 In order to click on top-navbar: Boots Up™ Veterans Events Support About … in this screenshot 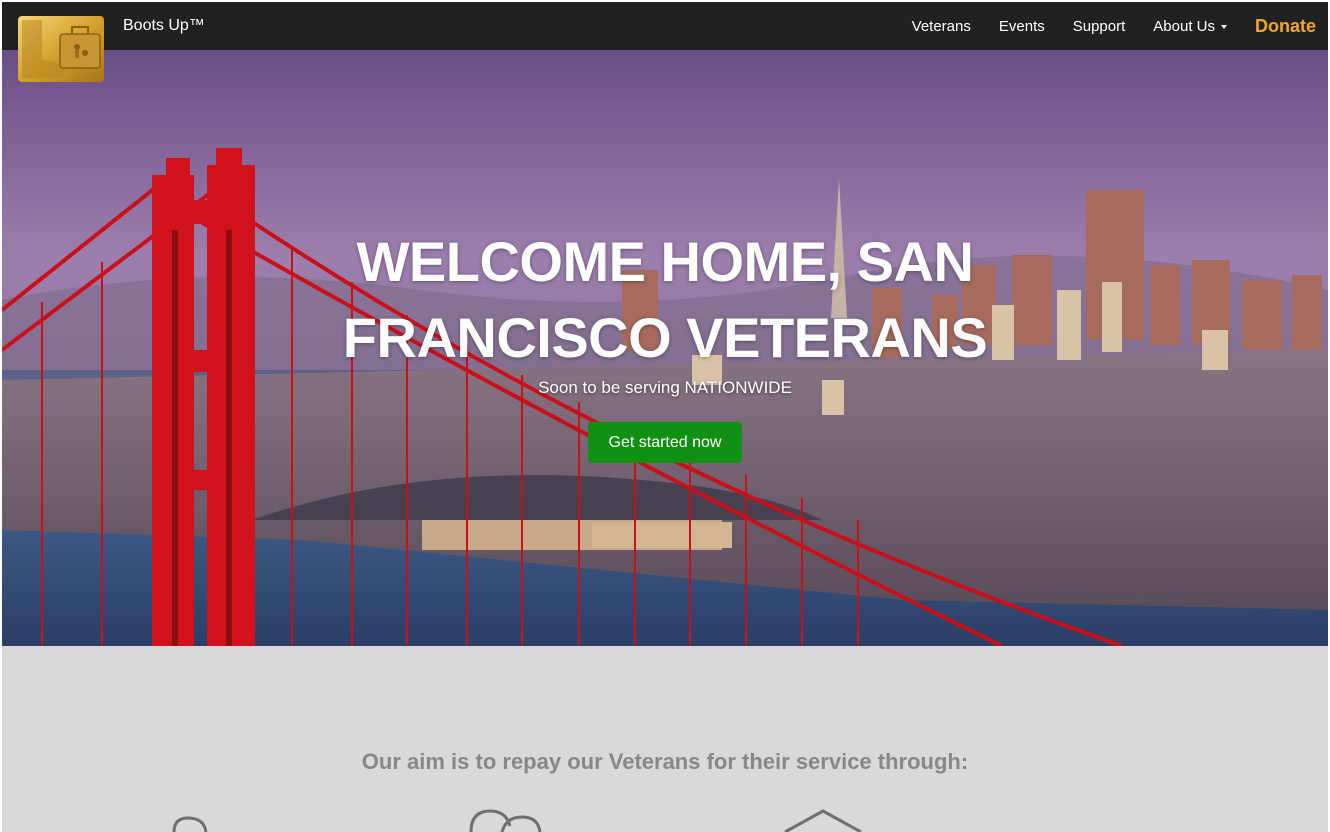, I will do `click(665, 26)`.